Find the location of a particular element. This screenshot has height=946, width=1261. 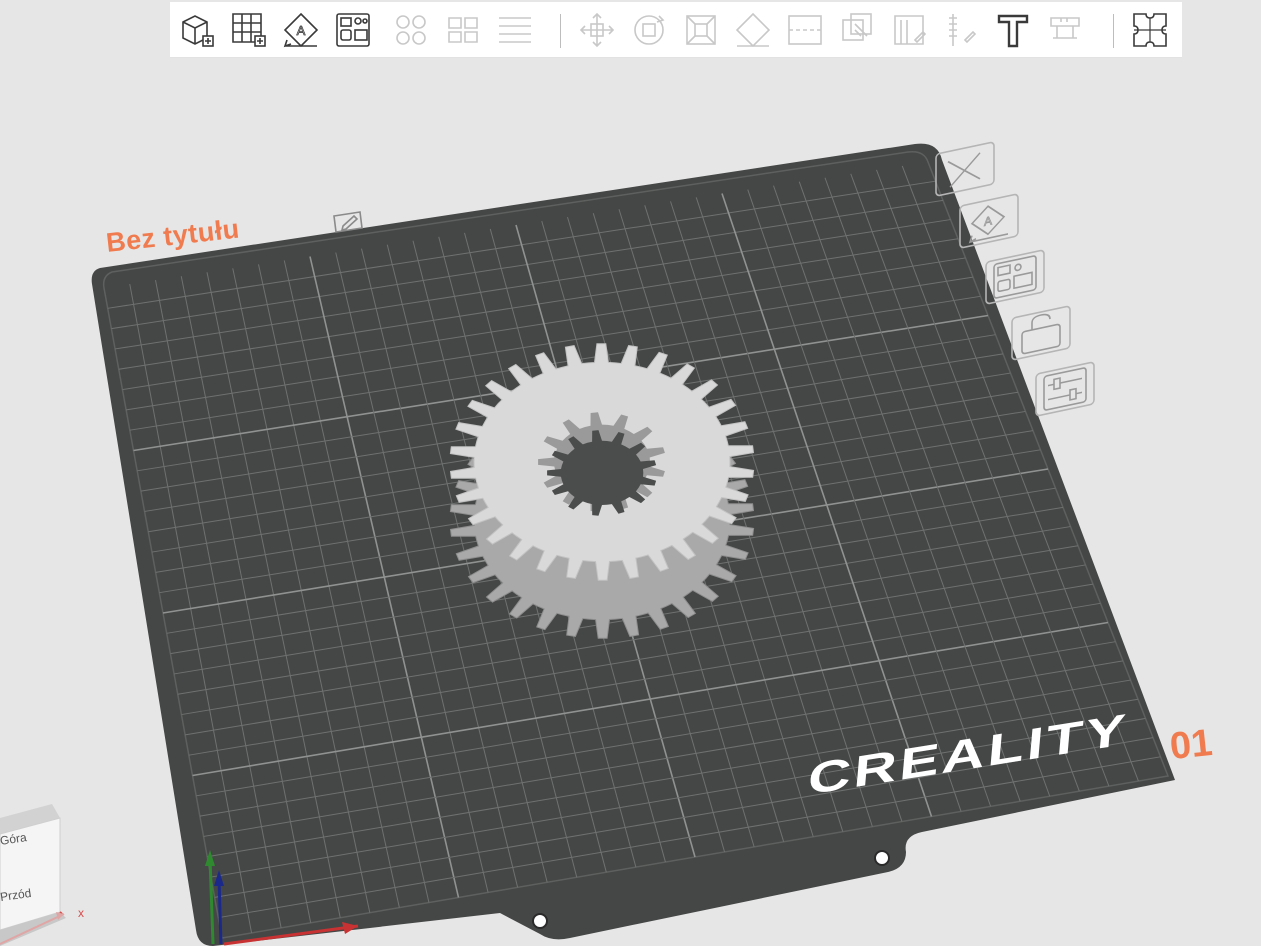

rotate-button is located at coordinates (649, 30).